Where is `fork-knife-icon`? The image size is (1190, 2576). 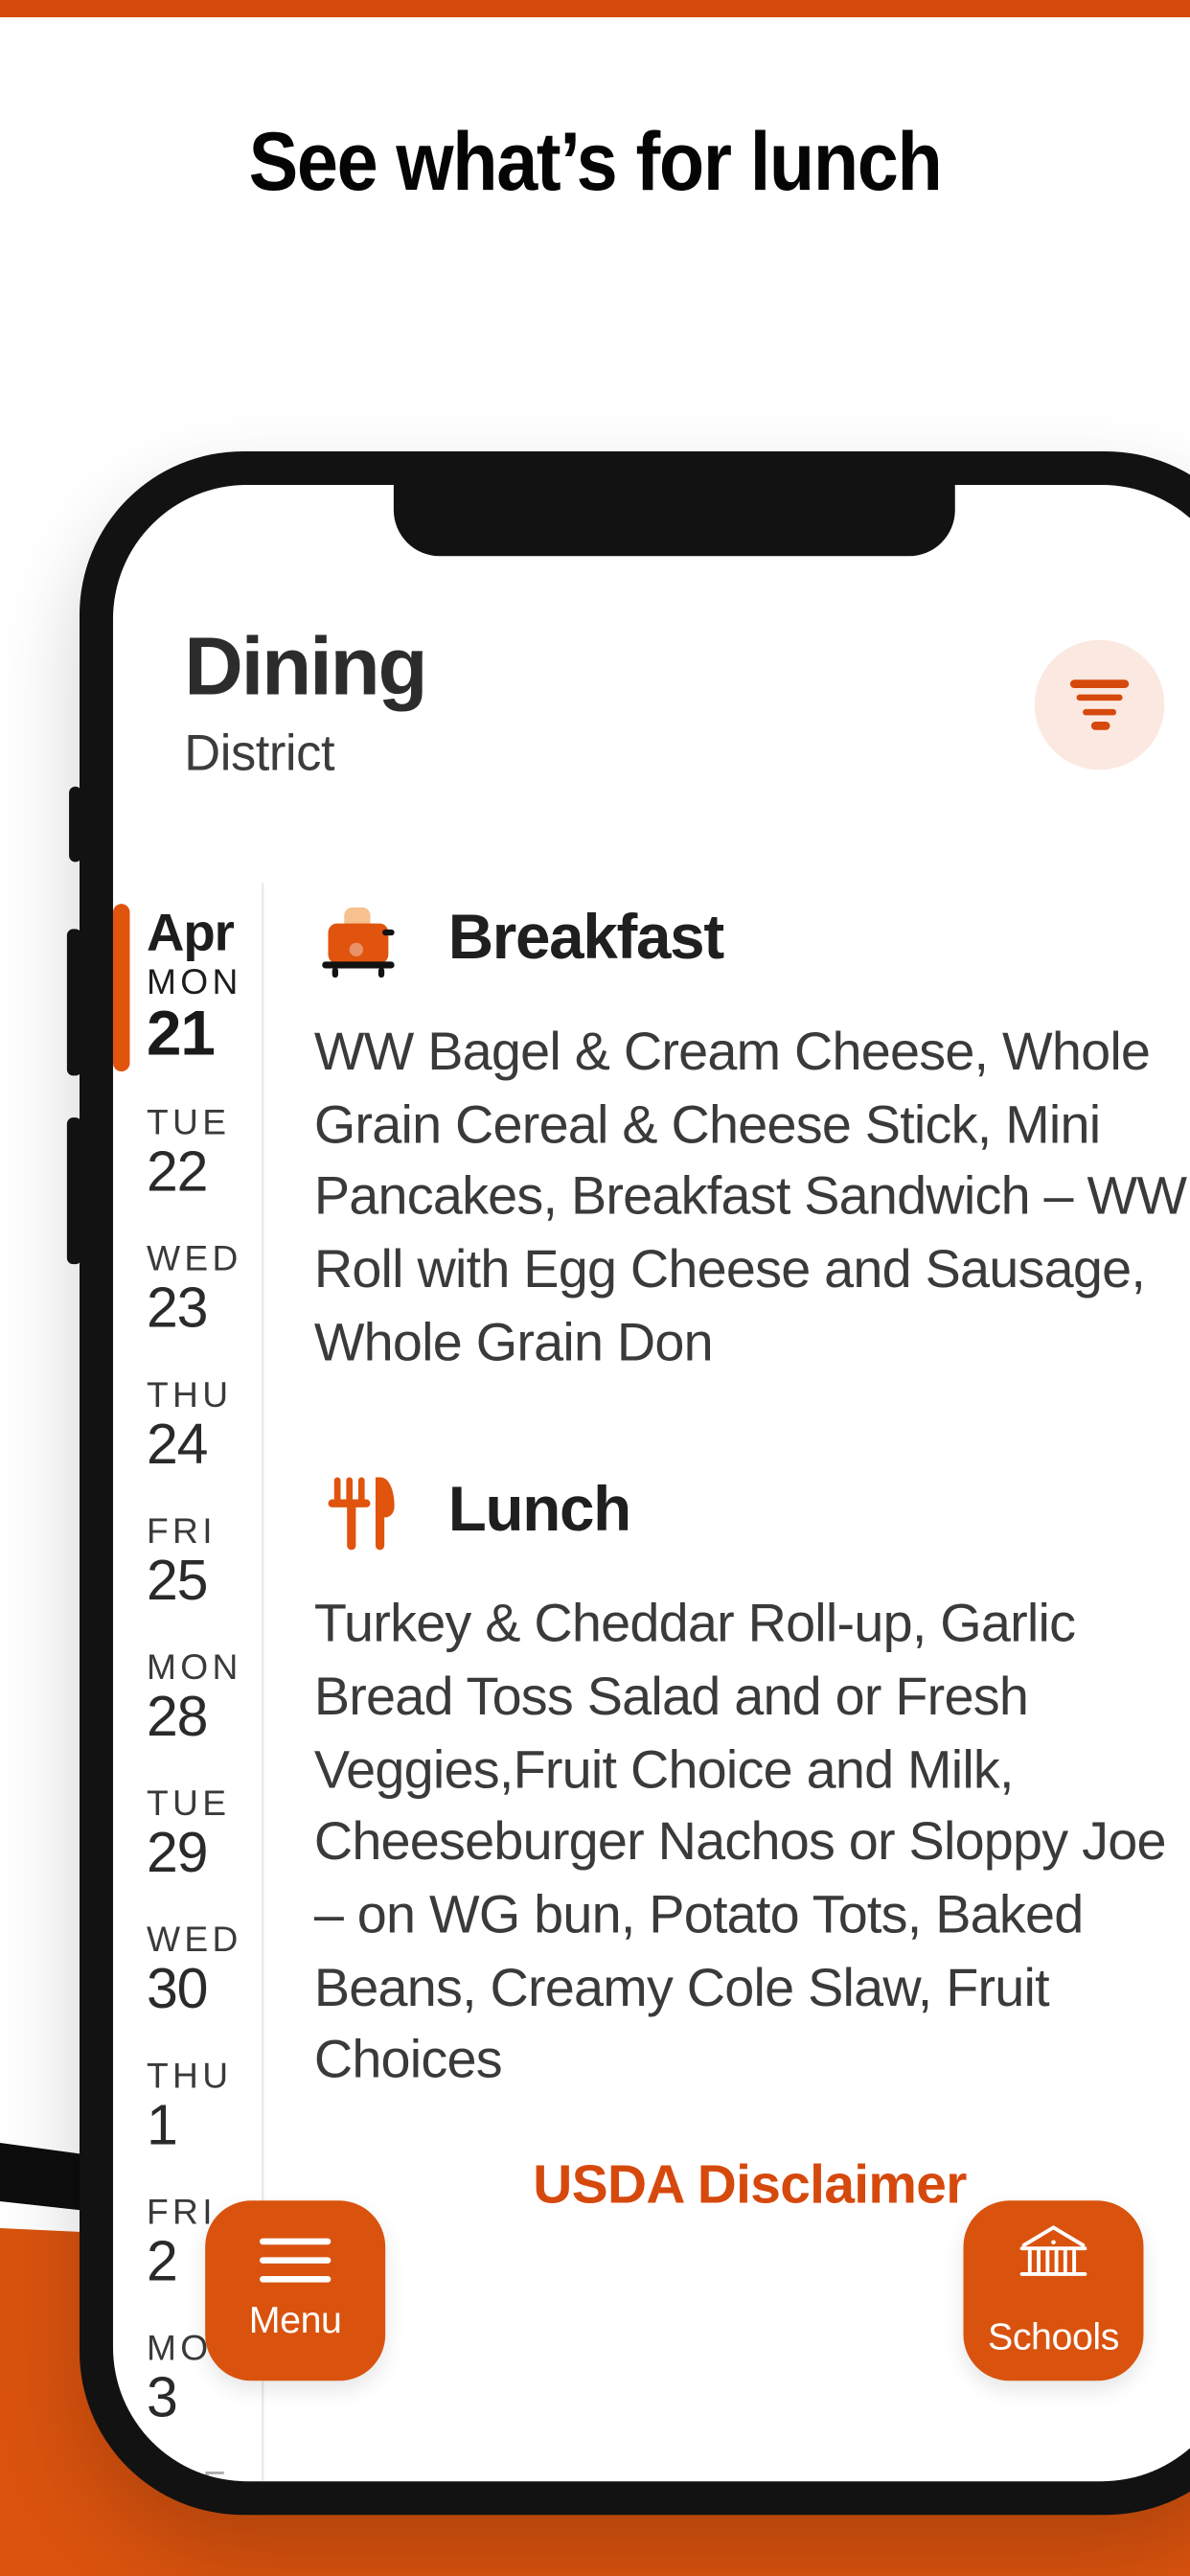 fork-knife-icon is located at coordinates (363, 1512).